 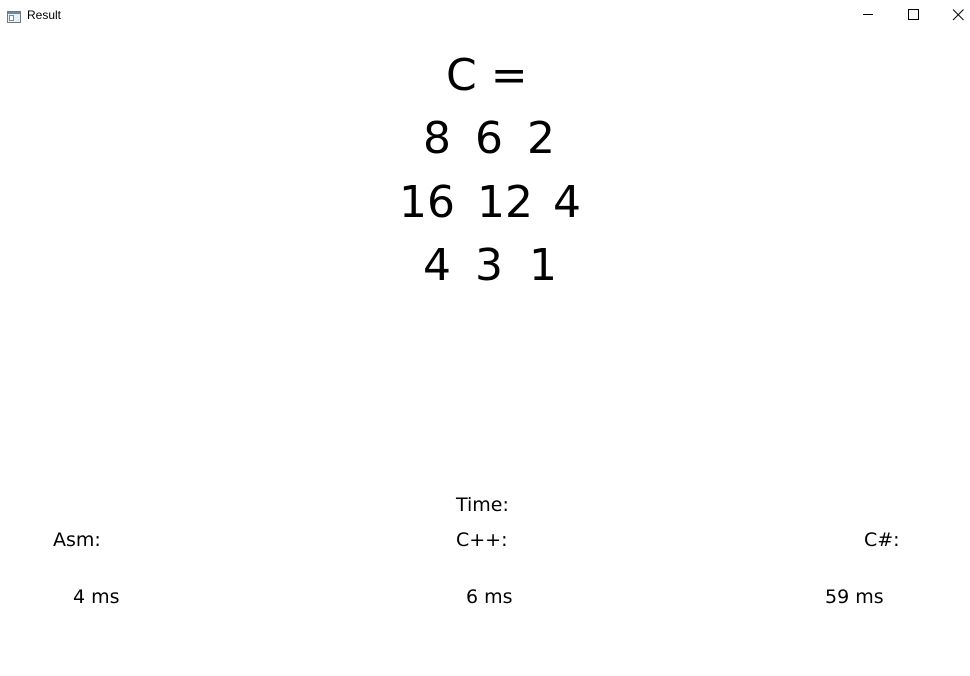 What do you see at coordinates (541, 138) in the screenshot?
I see `matrix-cell-r1c3: 2` at bounding box center [541, 138].